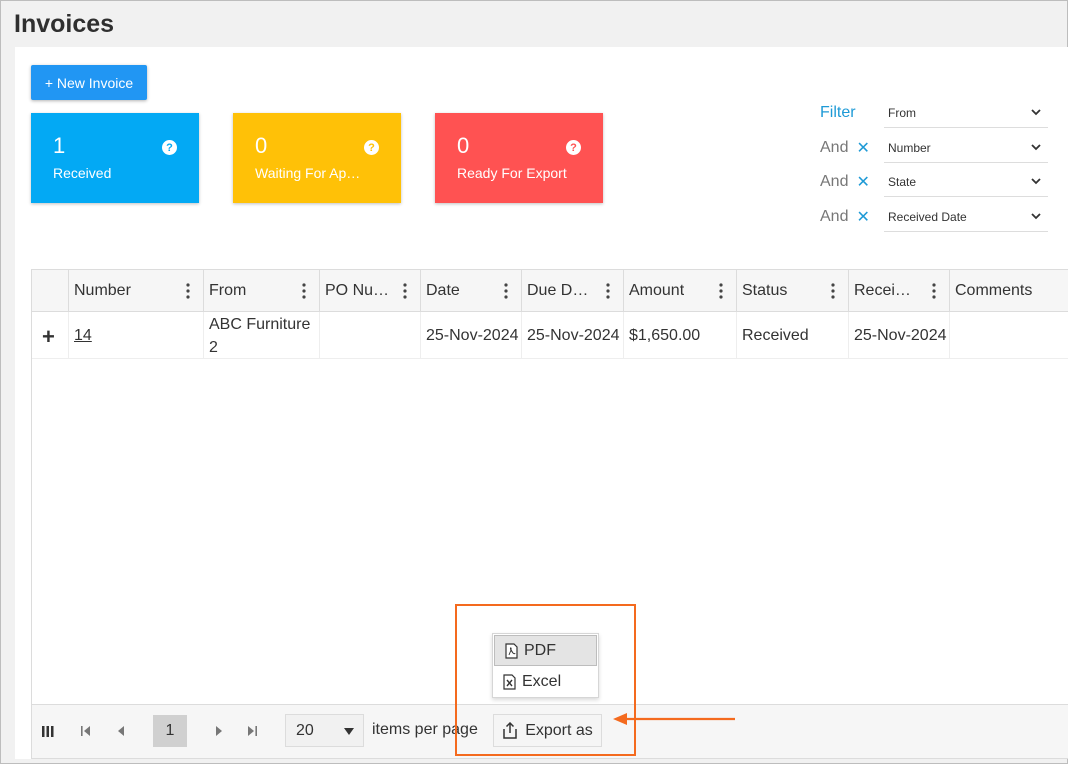 This screenshot has height=764, width=1068. Describe the element at coordinates (542, 681) in the screenshot. I see `export-excel-label: Excel` at that location.